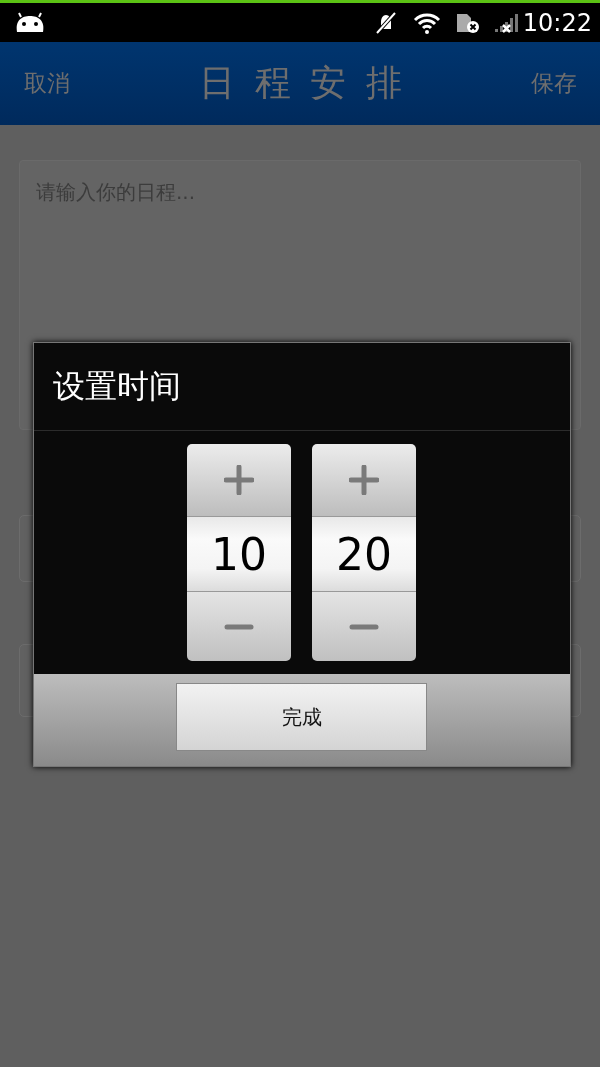  Describe the element at coordinates (239, 554) in the screenshot. I see `number-value: 10` at that location.